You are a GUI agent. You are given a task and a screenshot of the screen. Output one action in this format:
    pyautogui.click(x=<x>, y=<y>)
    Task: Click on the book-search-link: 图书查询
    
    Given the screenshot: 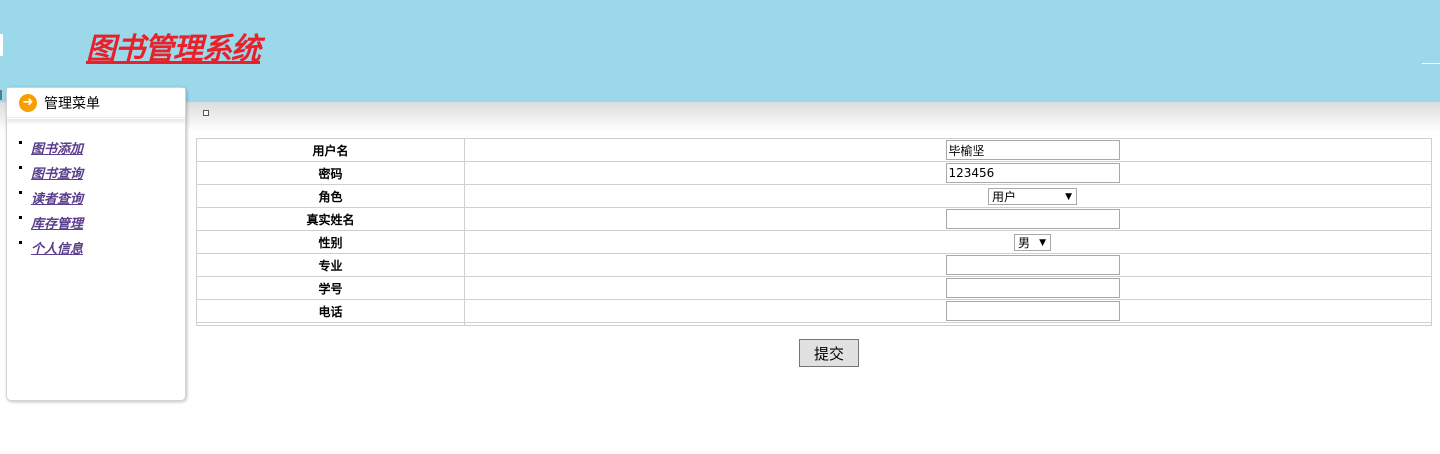 What is the action you would take?
    pyautogui.click(x=57, y=172)
    